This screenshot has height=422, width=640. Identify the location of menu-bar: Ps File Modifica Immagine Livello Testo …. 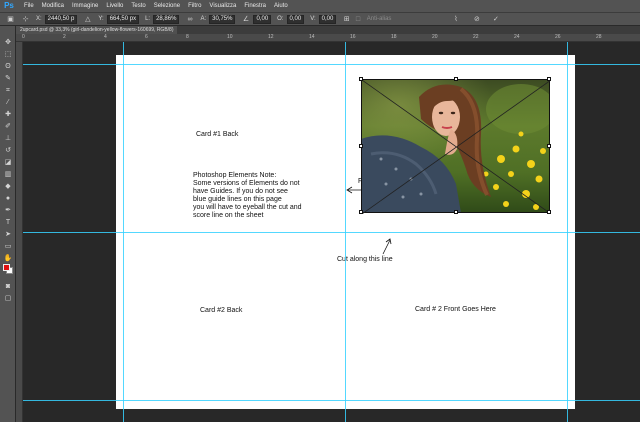
(320, 6).